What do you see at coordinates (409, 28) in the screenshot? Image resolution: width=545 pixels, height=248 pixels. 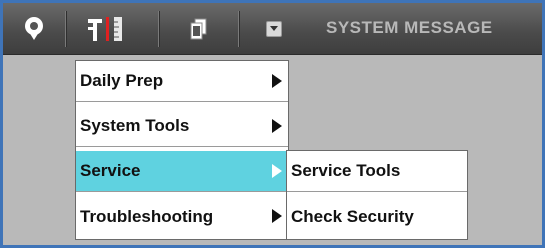 I see `system-message-label: SYSTEM MESSAGE` at bounding box center [409, 28].